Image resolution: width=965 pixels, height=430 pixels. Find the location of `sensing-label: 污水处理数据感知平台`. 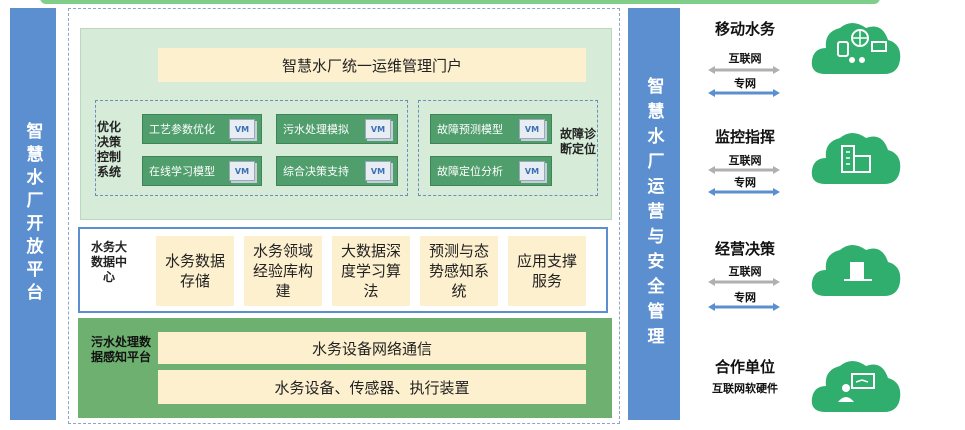

sensing-label: 污水处理数据感知平台 is located at coordinates (120, 349).